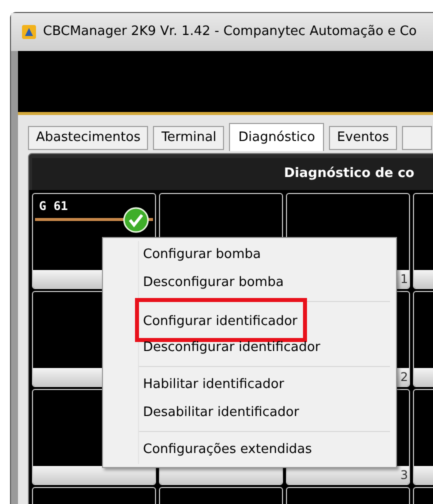 The width and height of the screenshot is (433, 504). Describe the element at coordinates (404, 377) in the screenshot. I see `address-label: 2` at that location.